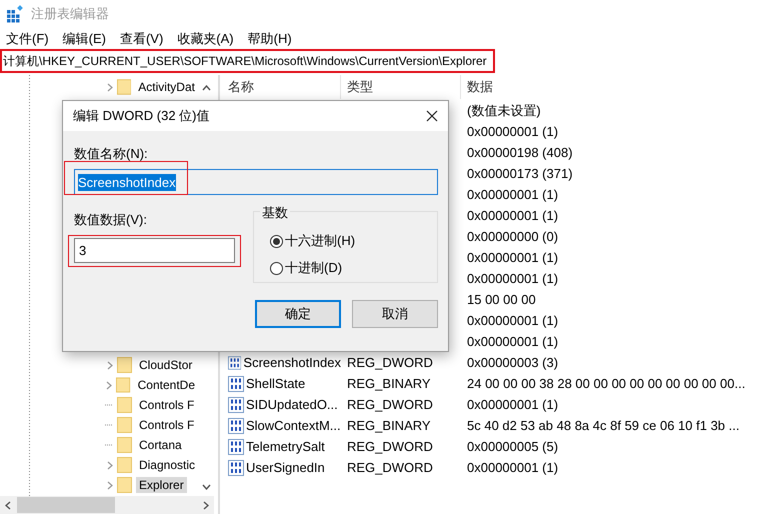 The height and width of the screenshot is (514, 768). I want to click on menu-item: 帮助(H), so click(270, 39).